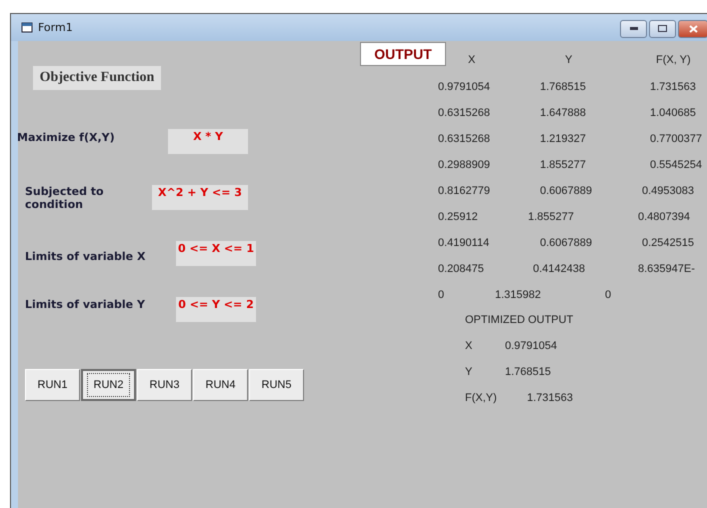 This screenshot has height=508, width=707. Describe the element at coordinates (464, 243) in the screenshot. I see `table-cell: 0.4190114` at that location.